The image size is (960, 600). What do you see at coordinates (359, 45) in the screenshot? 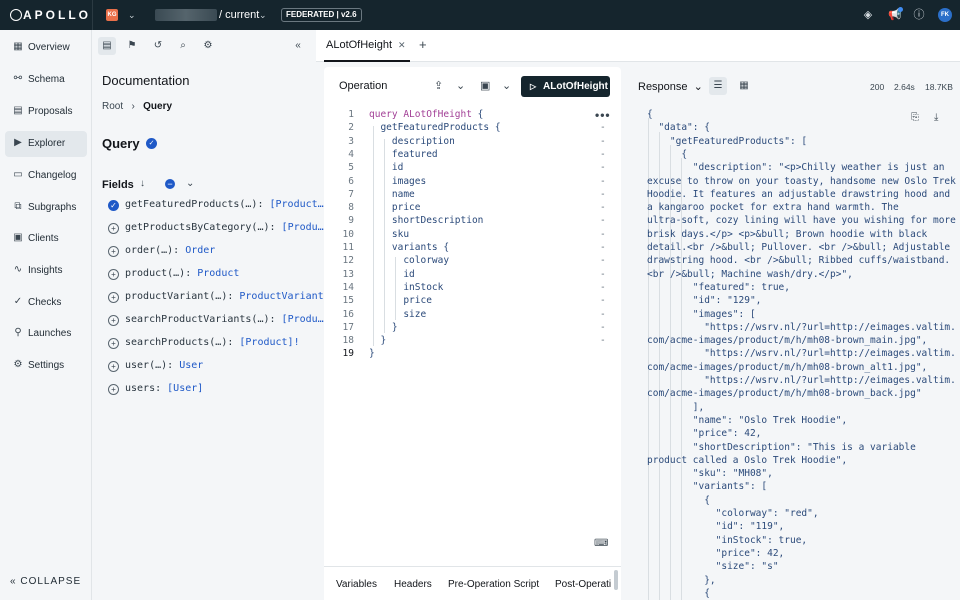
I see `tab-alotofheight: ALotOfHeight` at bounding box center [359, 45].